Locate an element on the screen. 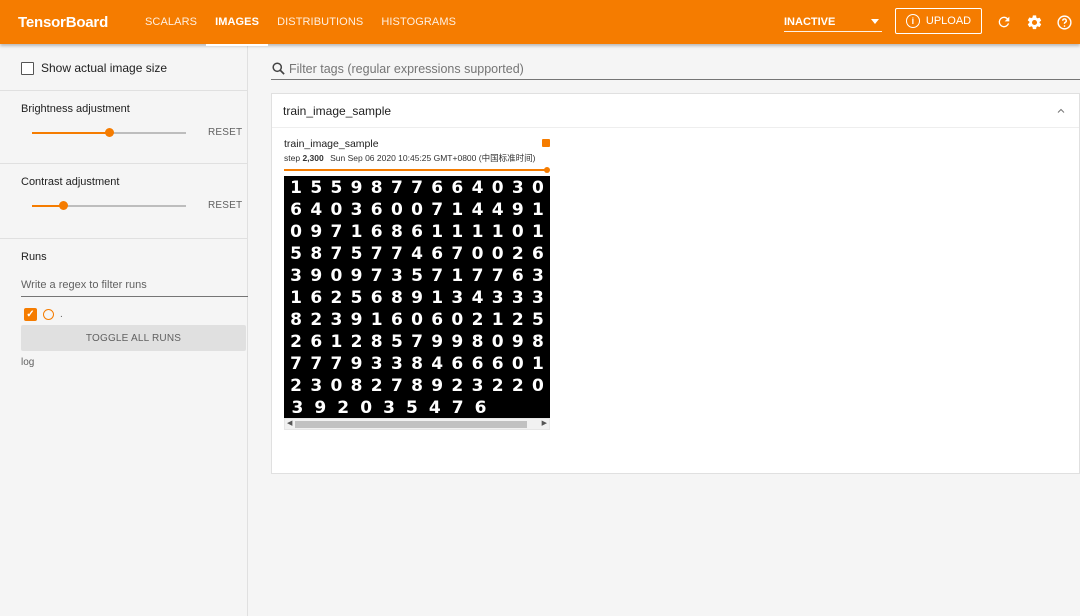 The height and width of the screenshot is (616, 1080). nav-tabs: SCALARS IMAGES DISTRIBUTIONS HISTOGRAMS is located at coordinates (300, 23).